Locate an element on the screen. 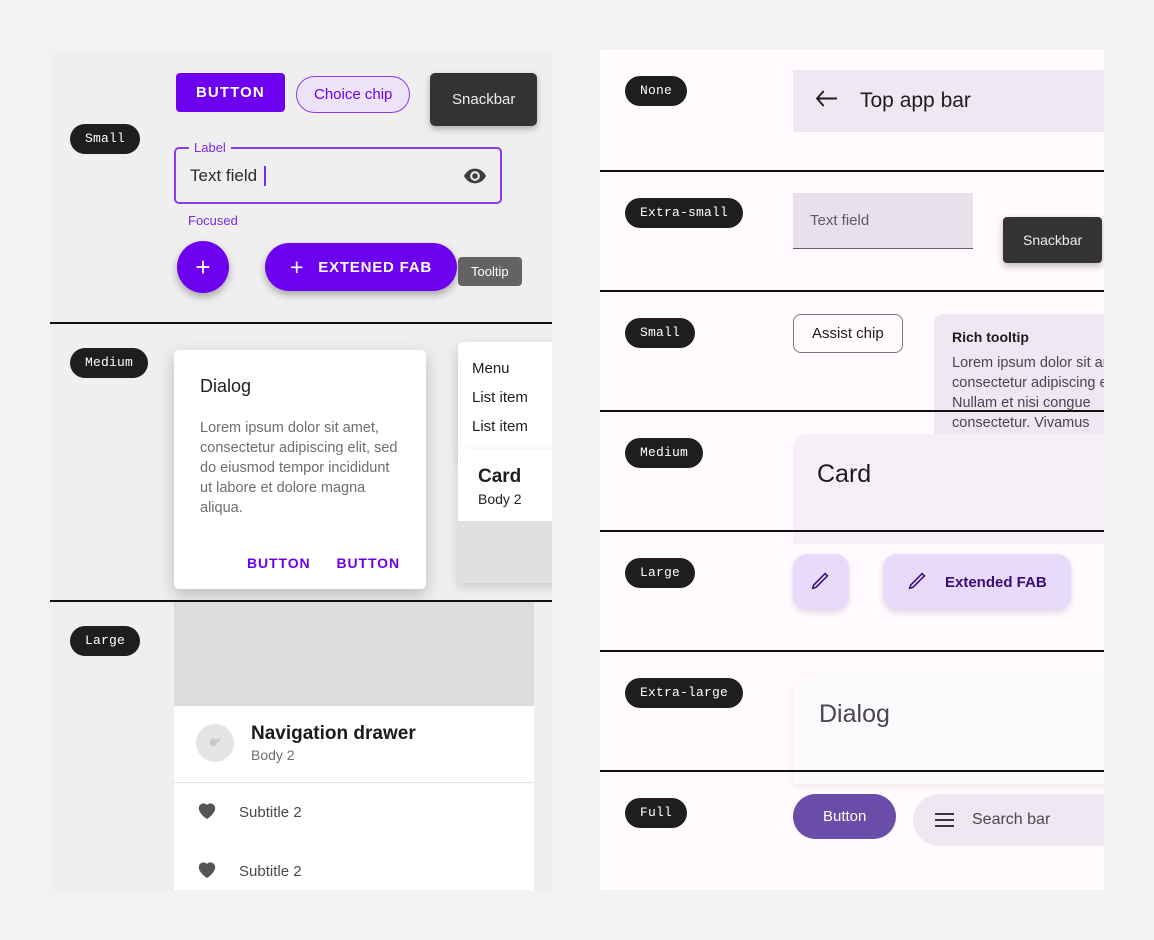 The image size is (1154, 940). tooltip: Tooltip is located at coordinates (490, 271).